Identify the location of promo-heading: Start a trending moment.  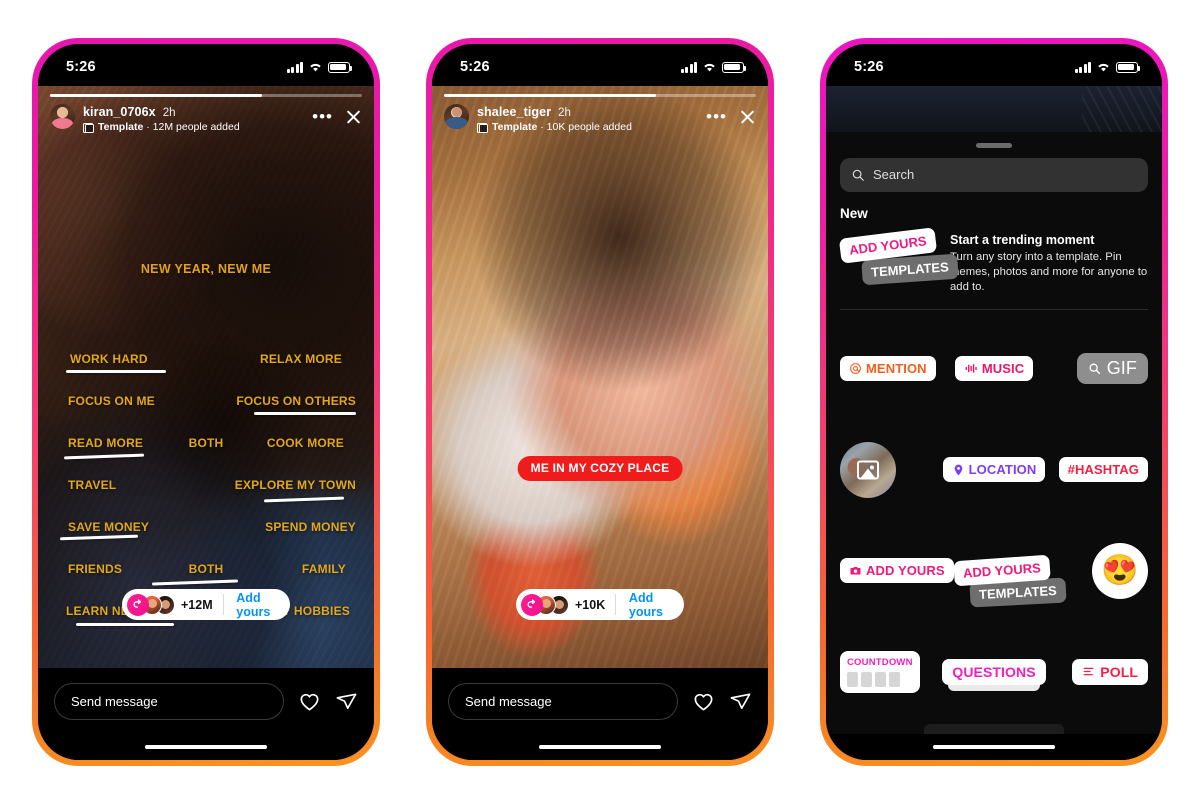
(1022, 239).